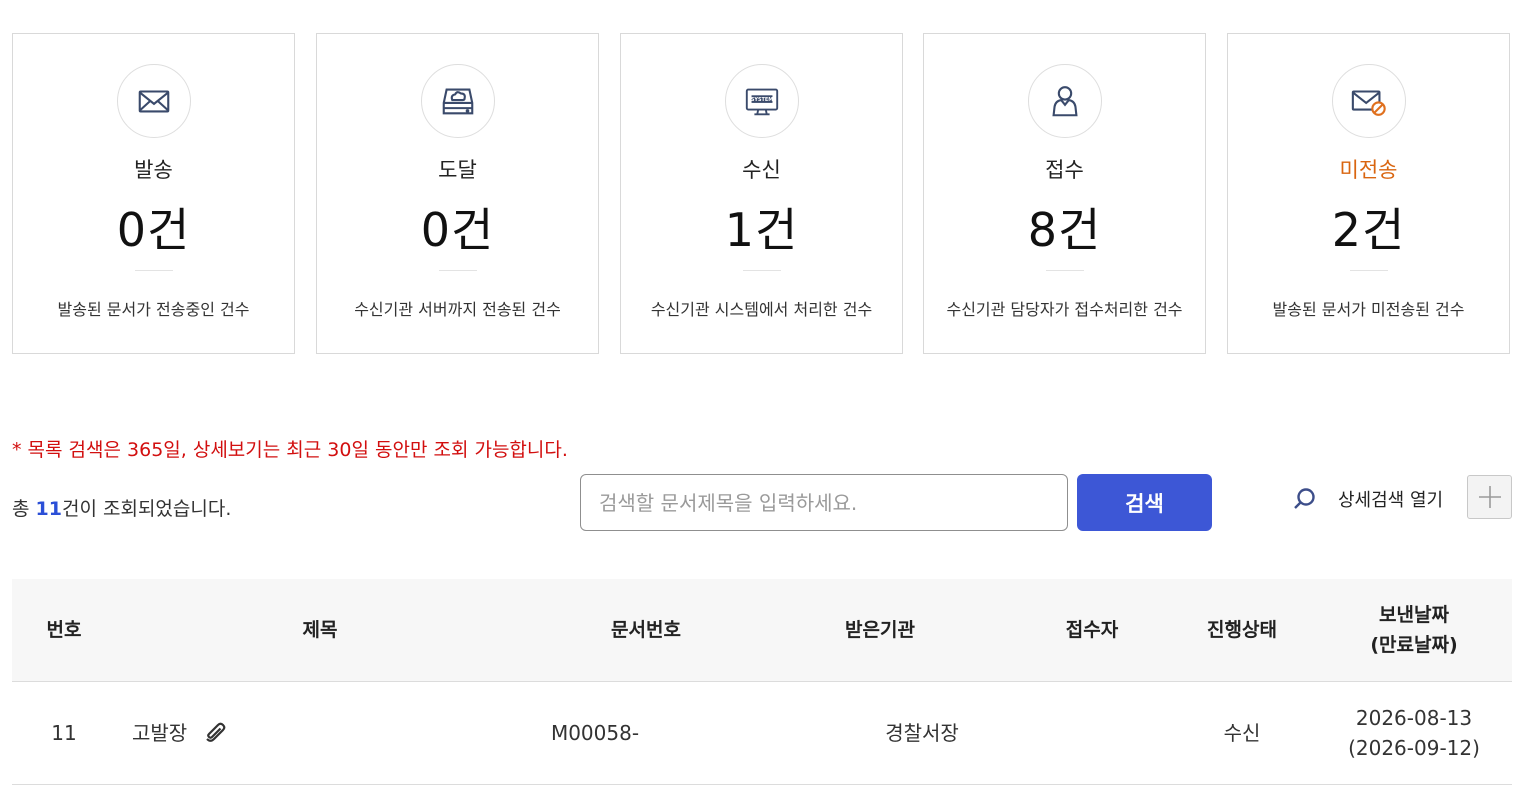 The image size is (1522, 794). I want to click on column-header-date-sent: 보낸날짜, so click(1414, 615).